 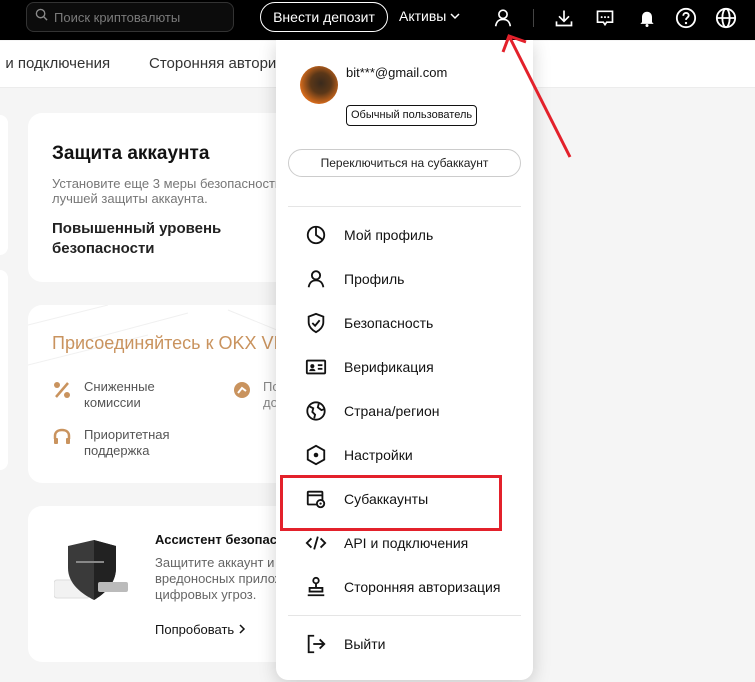 I want to click on bell-icon, so click(x=647, y=18).